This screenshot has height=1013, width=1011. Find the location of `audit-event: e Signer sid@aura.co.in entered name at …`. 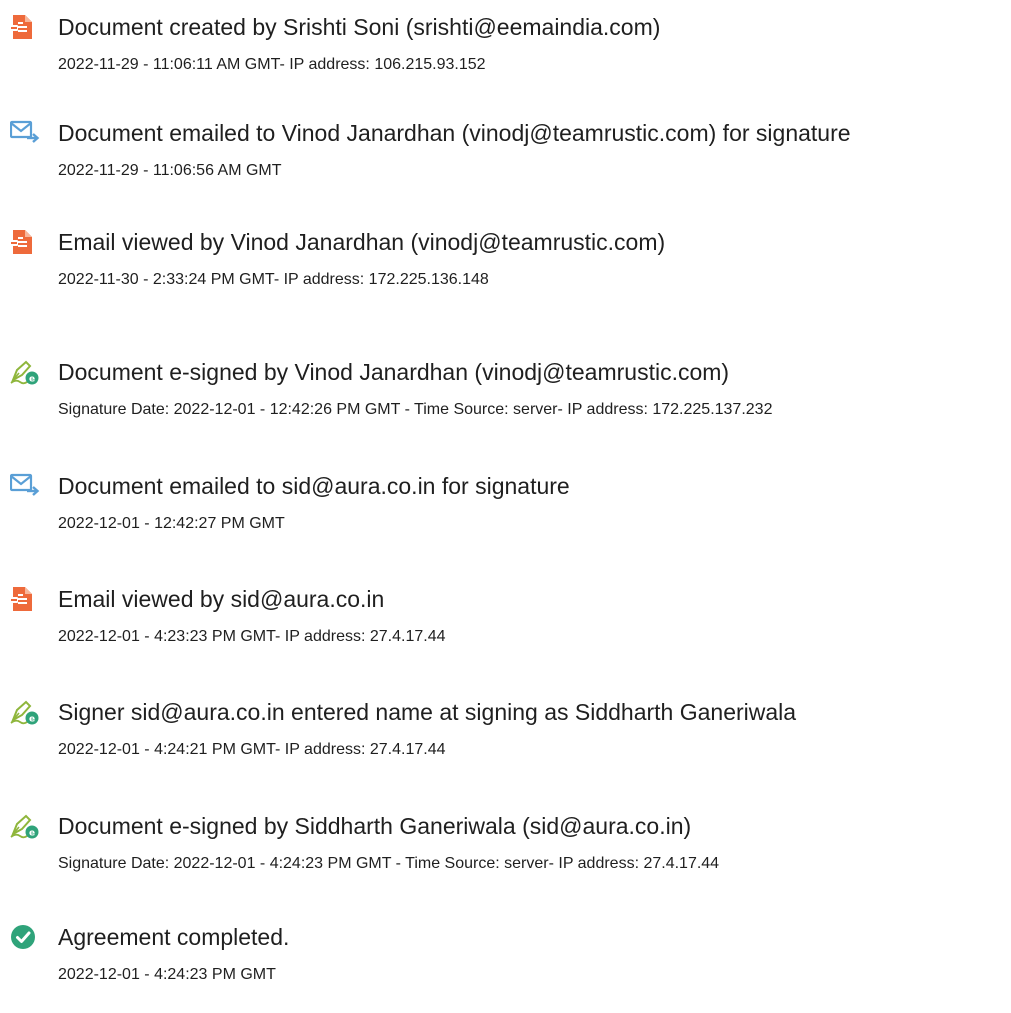

audit-event: e Signer sid@aura.co.in entered name at … is located at coordinates (505, 743).